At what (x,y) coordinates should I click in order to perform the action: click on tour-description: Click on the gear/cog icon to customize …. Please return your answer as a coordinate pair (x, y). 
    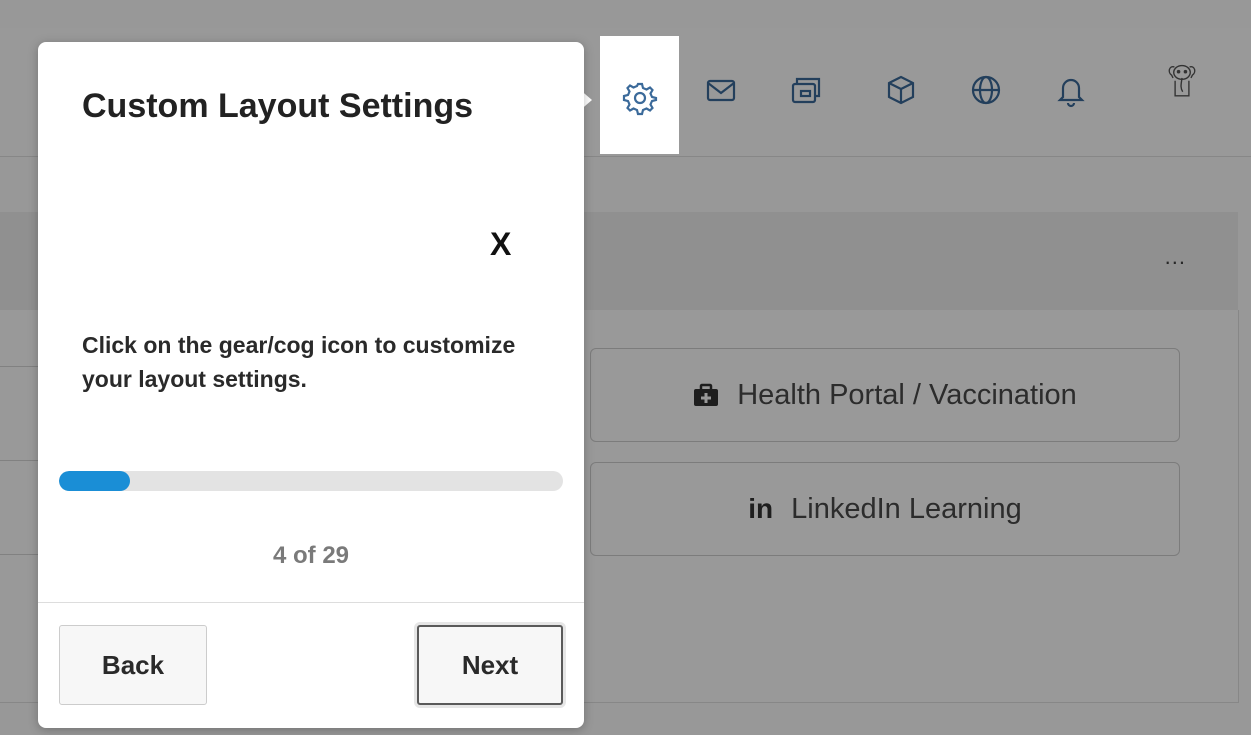
    Looking at the image, I should click on (299, 362).